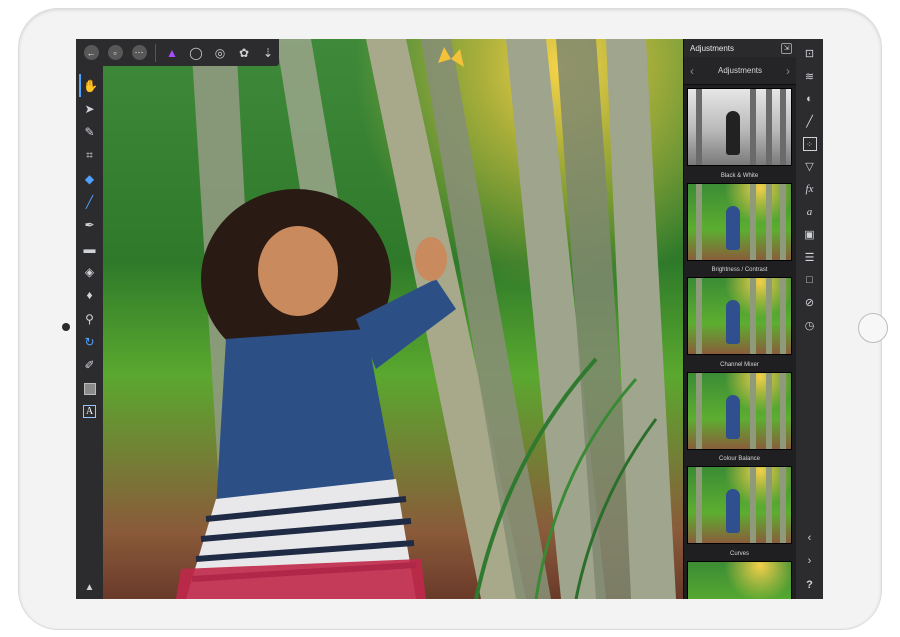 This screenshot has height=637, width=900. I want to click on fill-tool: ◈, so click(90, 271).